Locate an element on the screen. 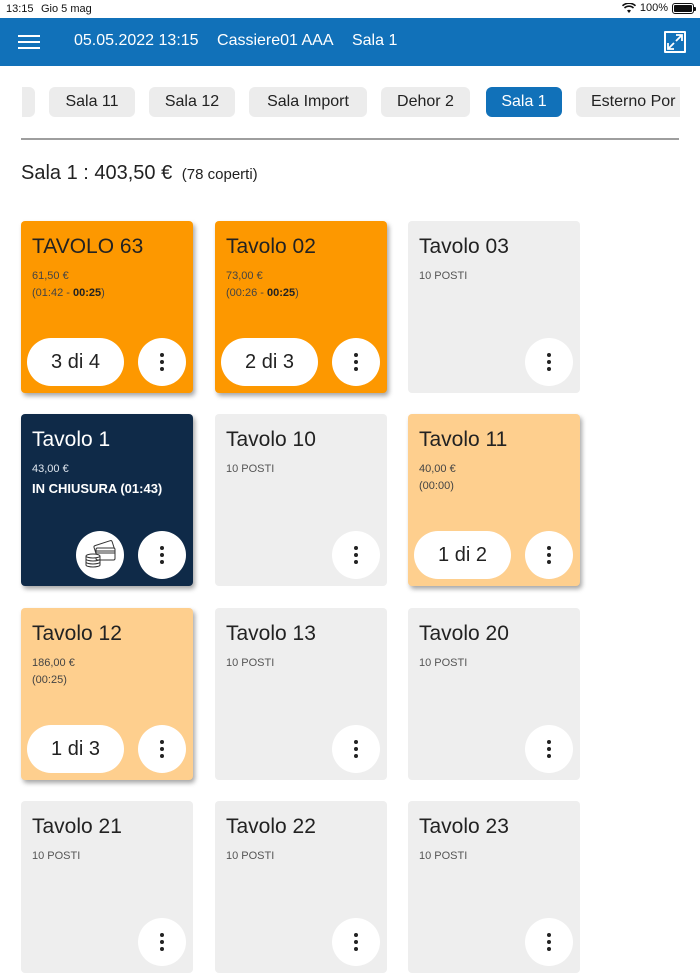 This screenshot has height=973, width=700. table-card: Tavolo 02 73,00 € (00:26 - 00:25) 2 di 3 is located at coordinates (301, 307).